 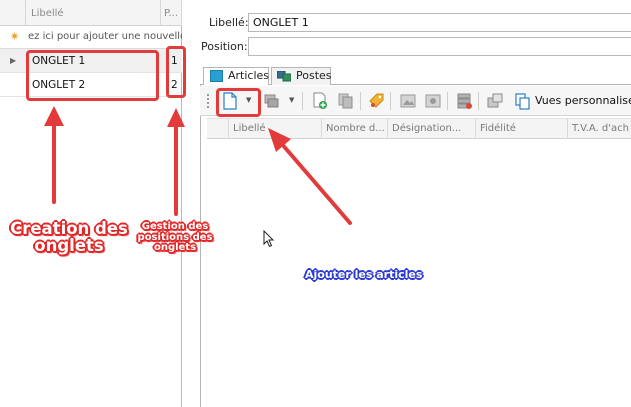 What do you see at coordinates (13, 13) in the screenshot?
I see `grid-header-indicator` at bounding box center [13, 13].